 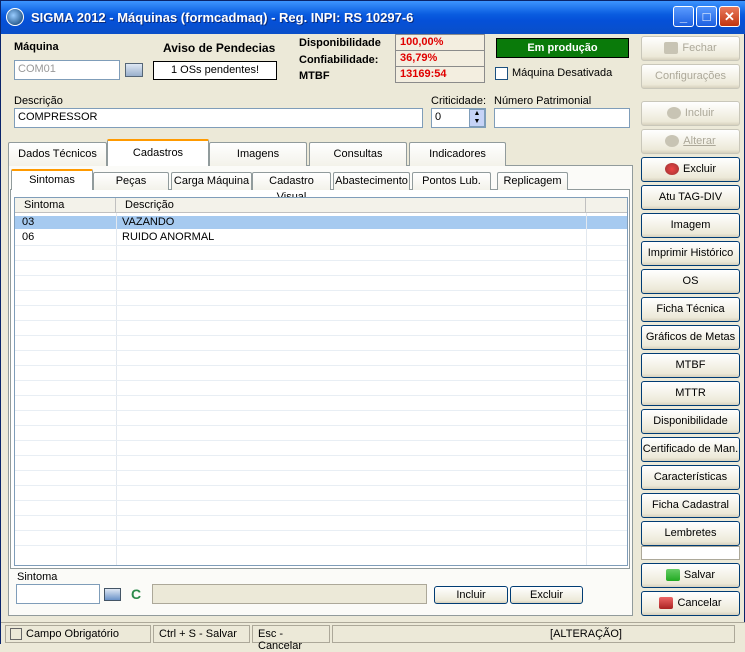 What do you see at coordinates (58, 594) in the screenshot?
I see `sintoma-input` at bounding box center [58, 594].